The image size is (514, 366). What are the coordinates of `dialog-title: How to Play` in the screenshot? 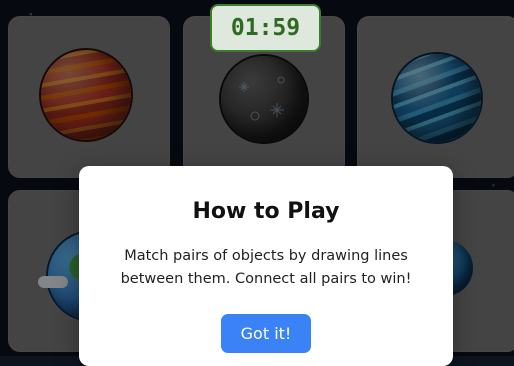 It's located at (266, 211).